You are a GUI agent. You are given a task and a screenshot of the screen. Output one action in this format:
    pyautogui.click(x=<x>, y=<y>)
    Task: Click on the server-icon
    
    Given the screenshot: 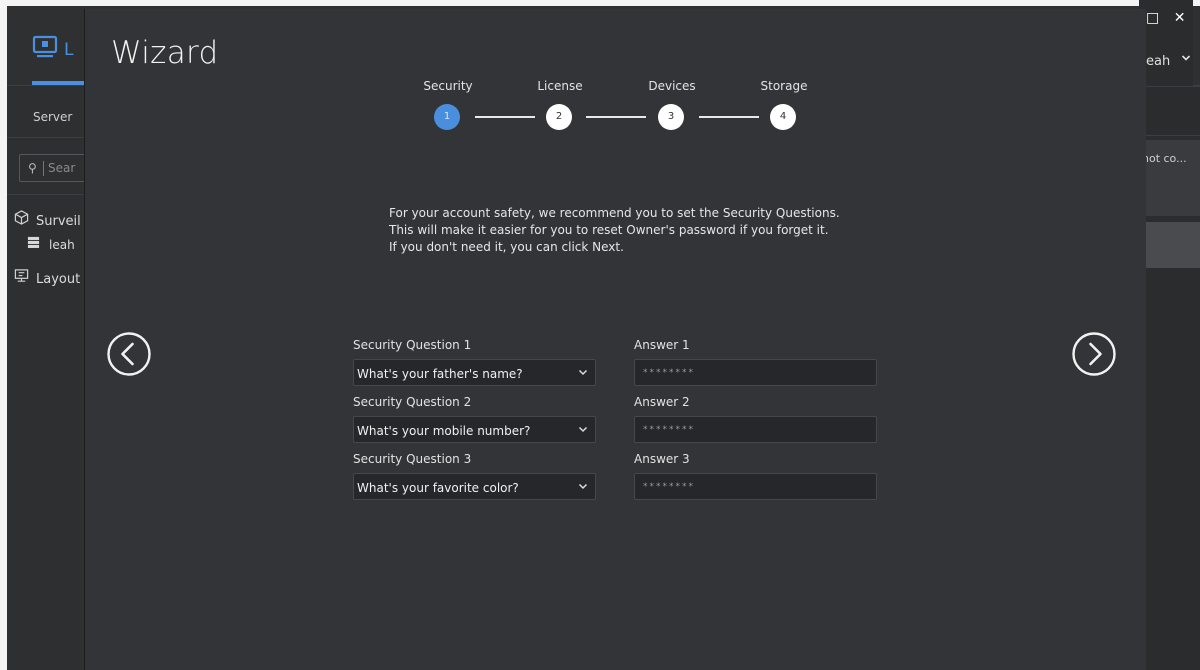 What is the action you would take?
    pyautogui.click(x=35, y=244)
    